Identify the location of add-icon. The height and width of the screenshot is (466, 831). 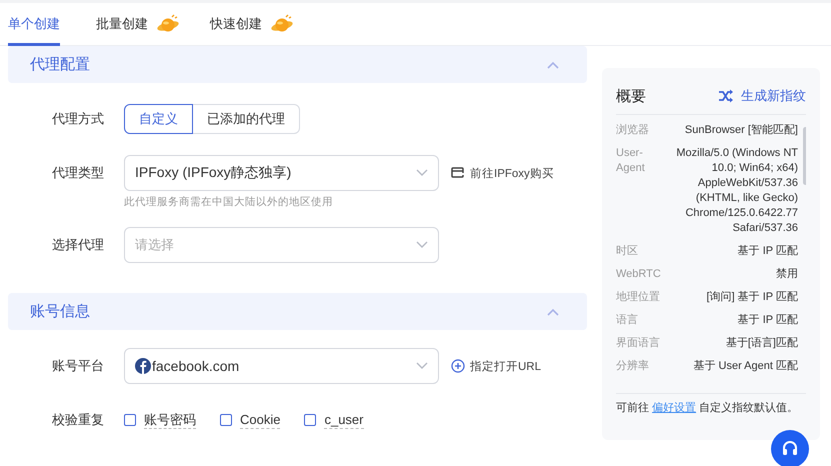
(458, 366).